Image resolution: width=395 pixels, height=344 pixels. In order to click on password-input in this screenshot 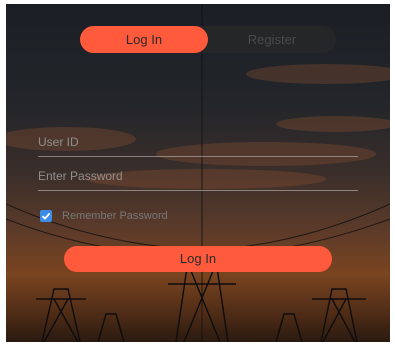, I will do `click(198, 176)`.